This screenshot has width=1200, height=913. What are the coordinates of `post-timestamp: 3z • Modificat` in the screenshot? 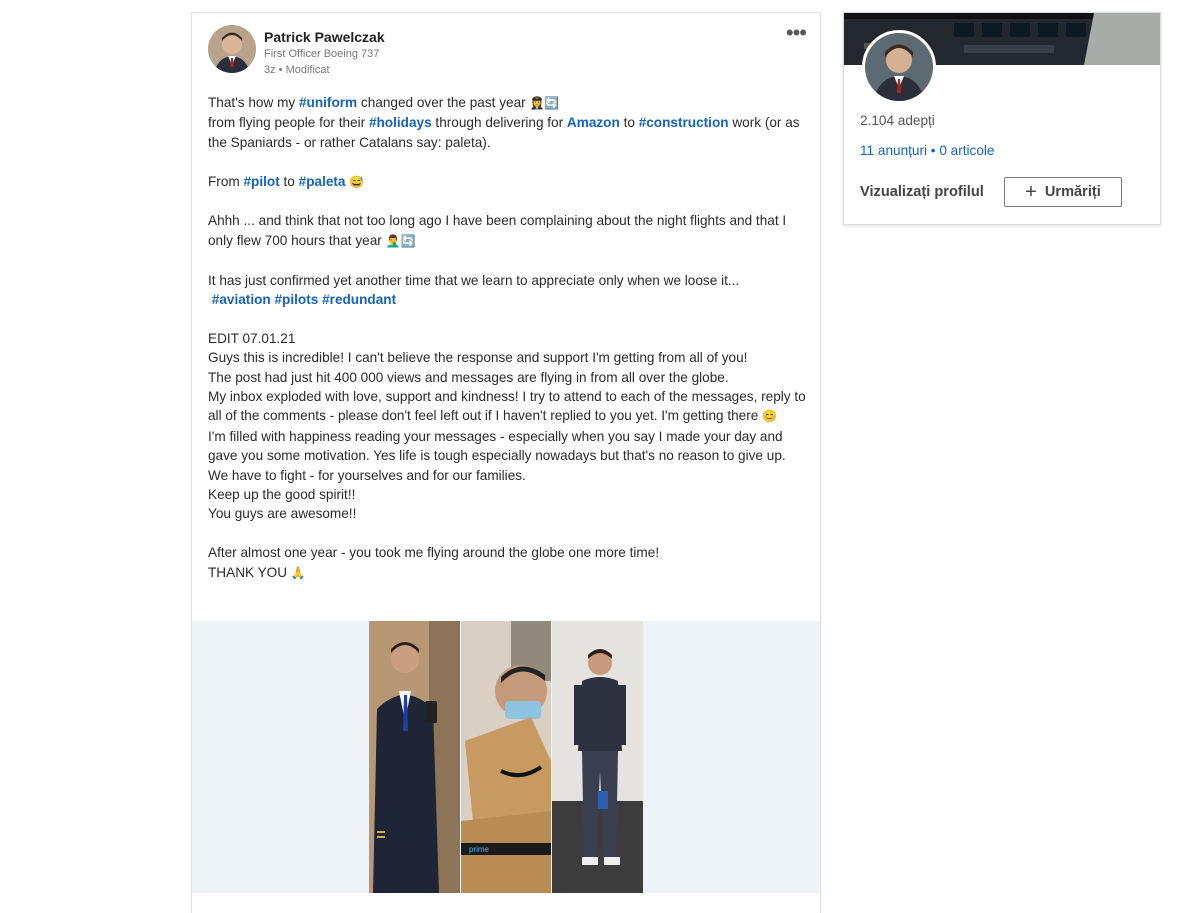 It's located at (297, 70).